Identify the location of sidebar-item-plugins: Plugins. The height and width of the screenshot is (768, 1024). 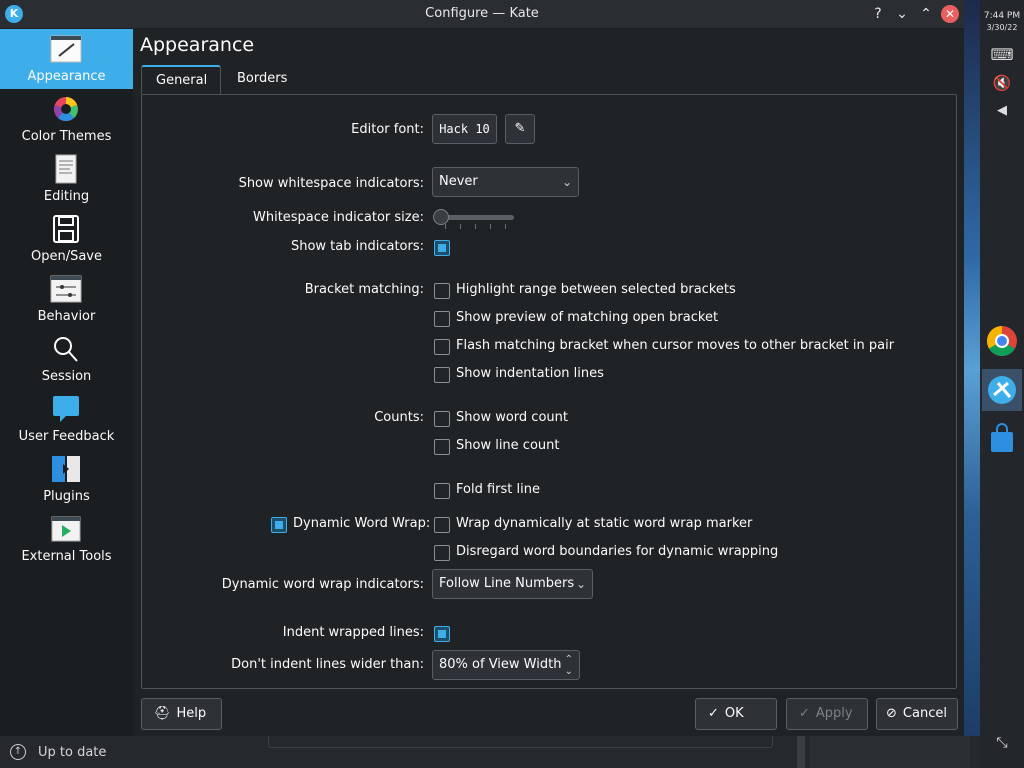
(66, 479).